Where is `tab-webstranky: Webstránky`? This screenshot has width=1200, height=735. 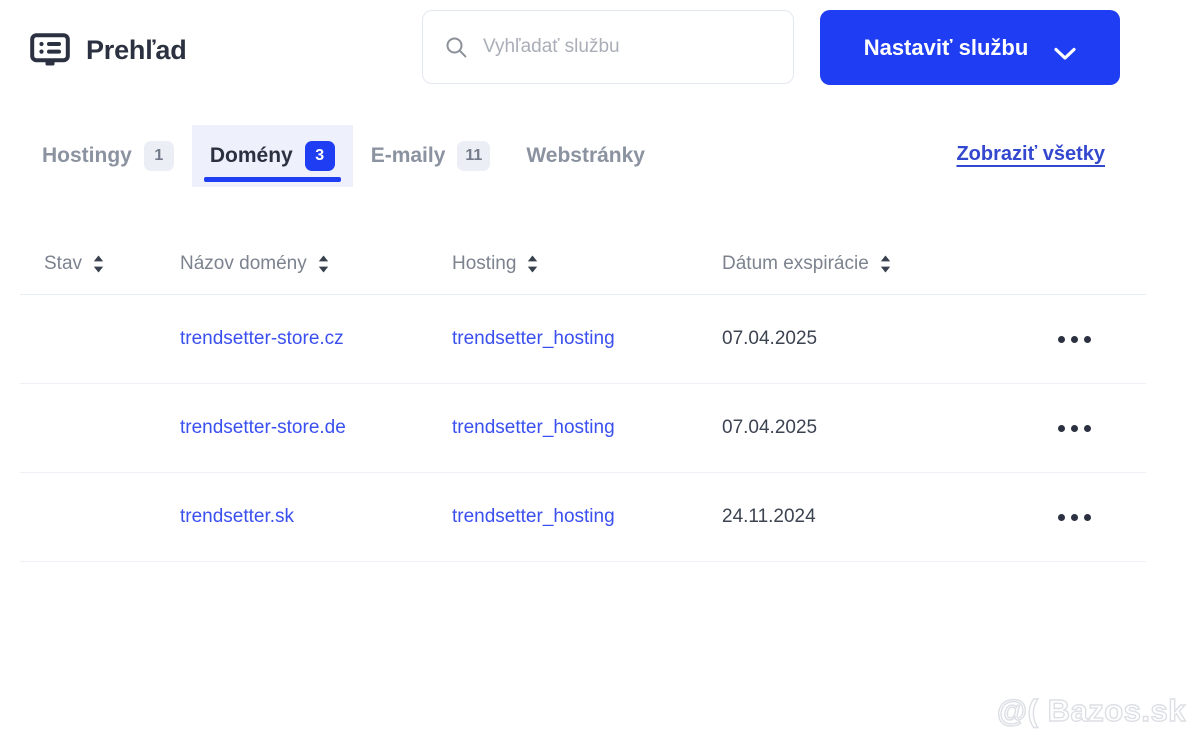
tab-webstranky: Webstránky is located at coordinates (585, 156).